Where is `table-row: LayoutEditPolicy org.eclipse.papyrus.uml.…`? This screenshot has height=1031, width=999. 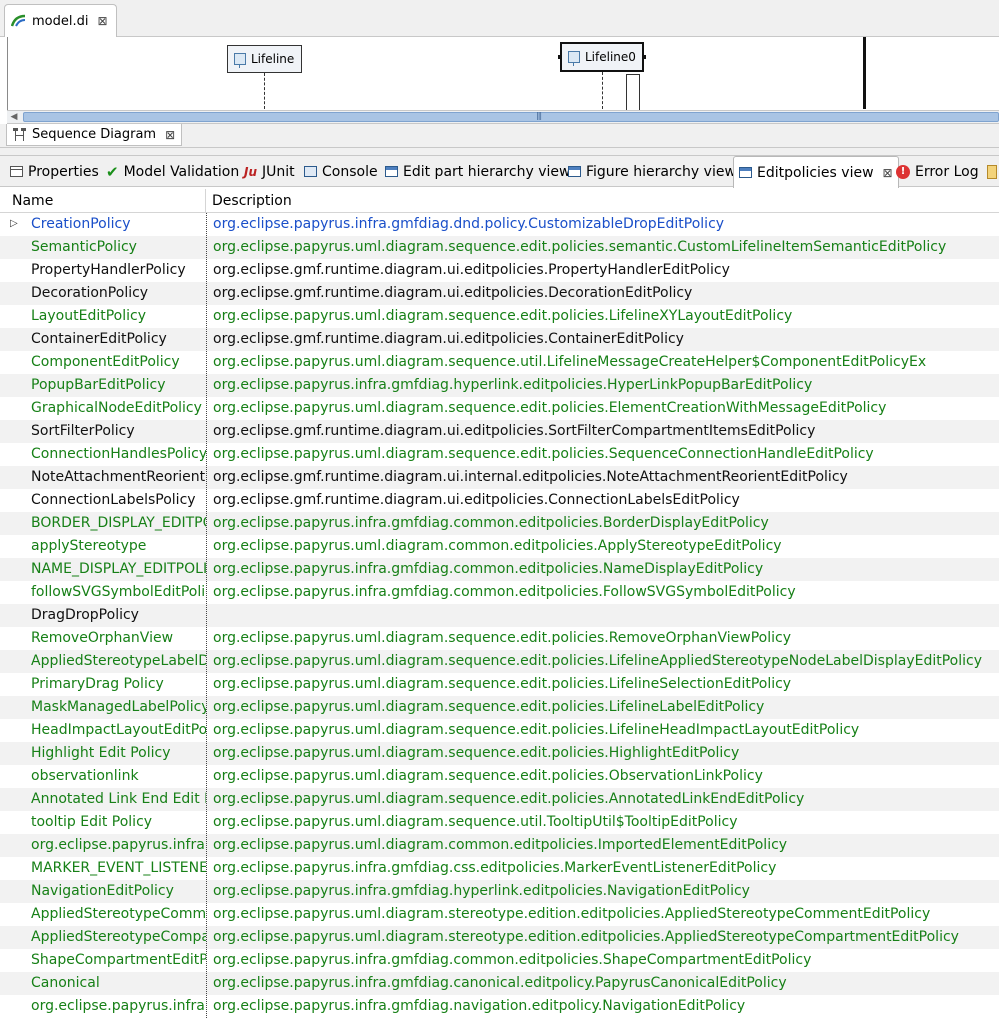 table-row: LayoutEditPolicy org.eclipse.papyrus.uml.… is located at coordinates (499, 316).